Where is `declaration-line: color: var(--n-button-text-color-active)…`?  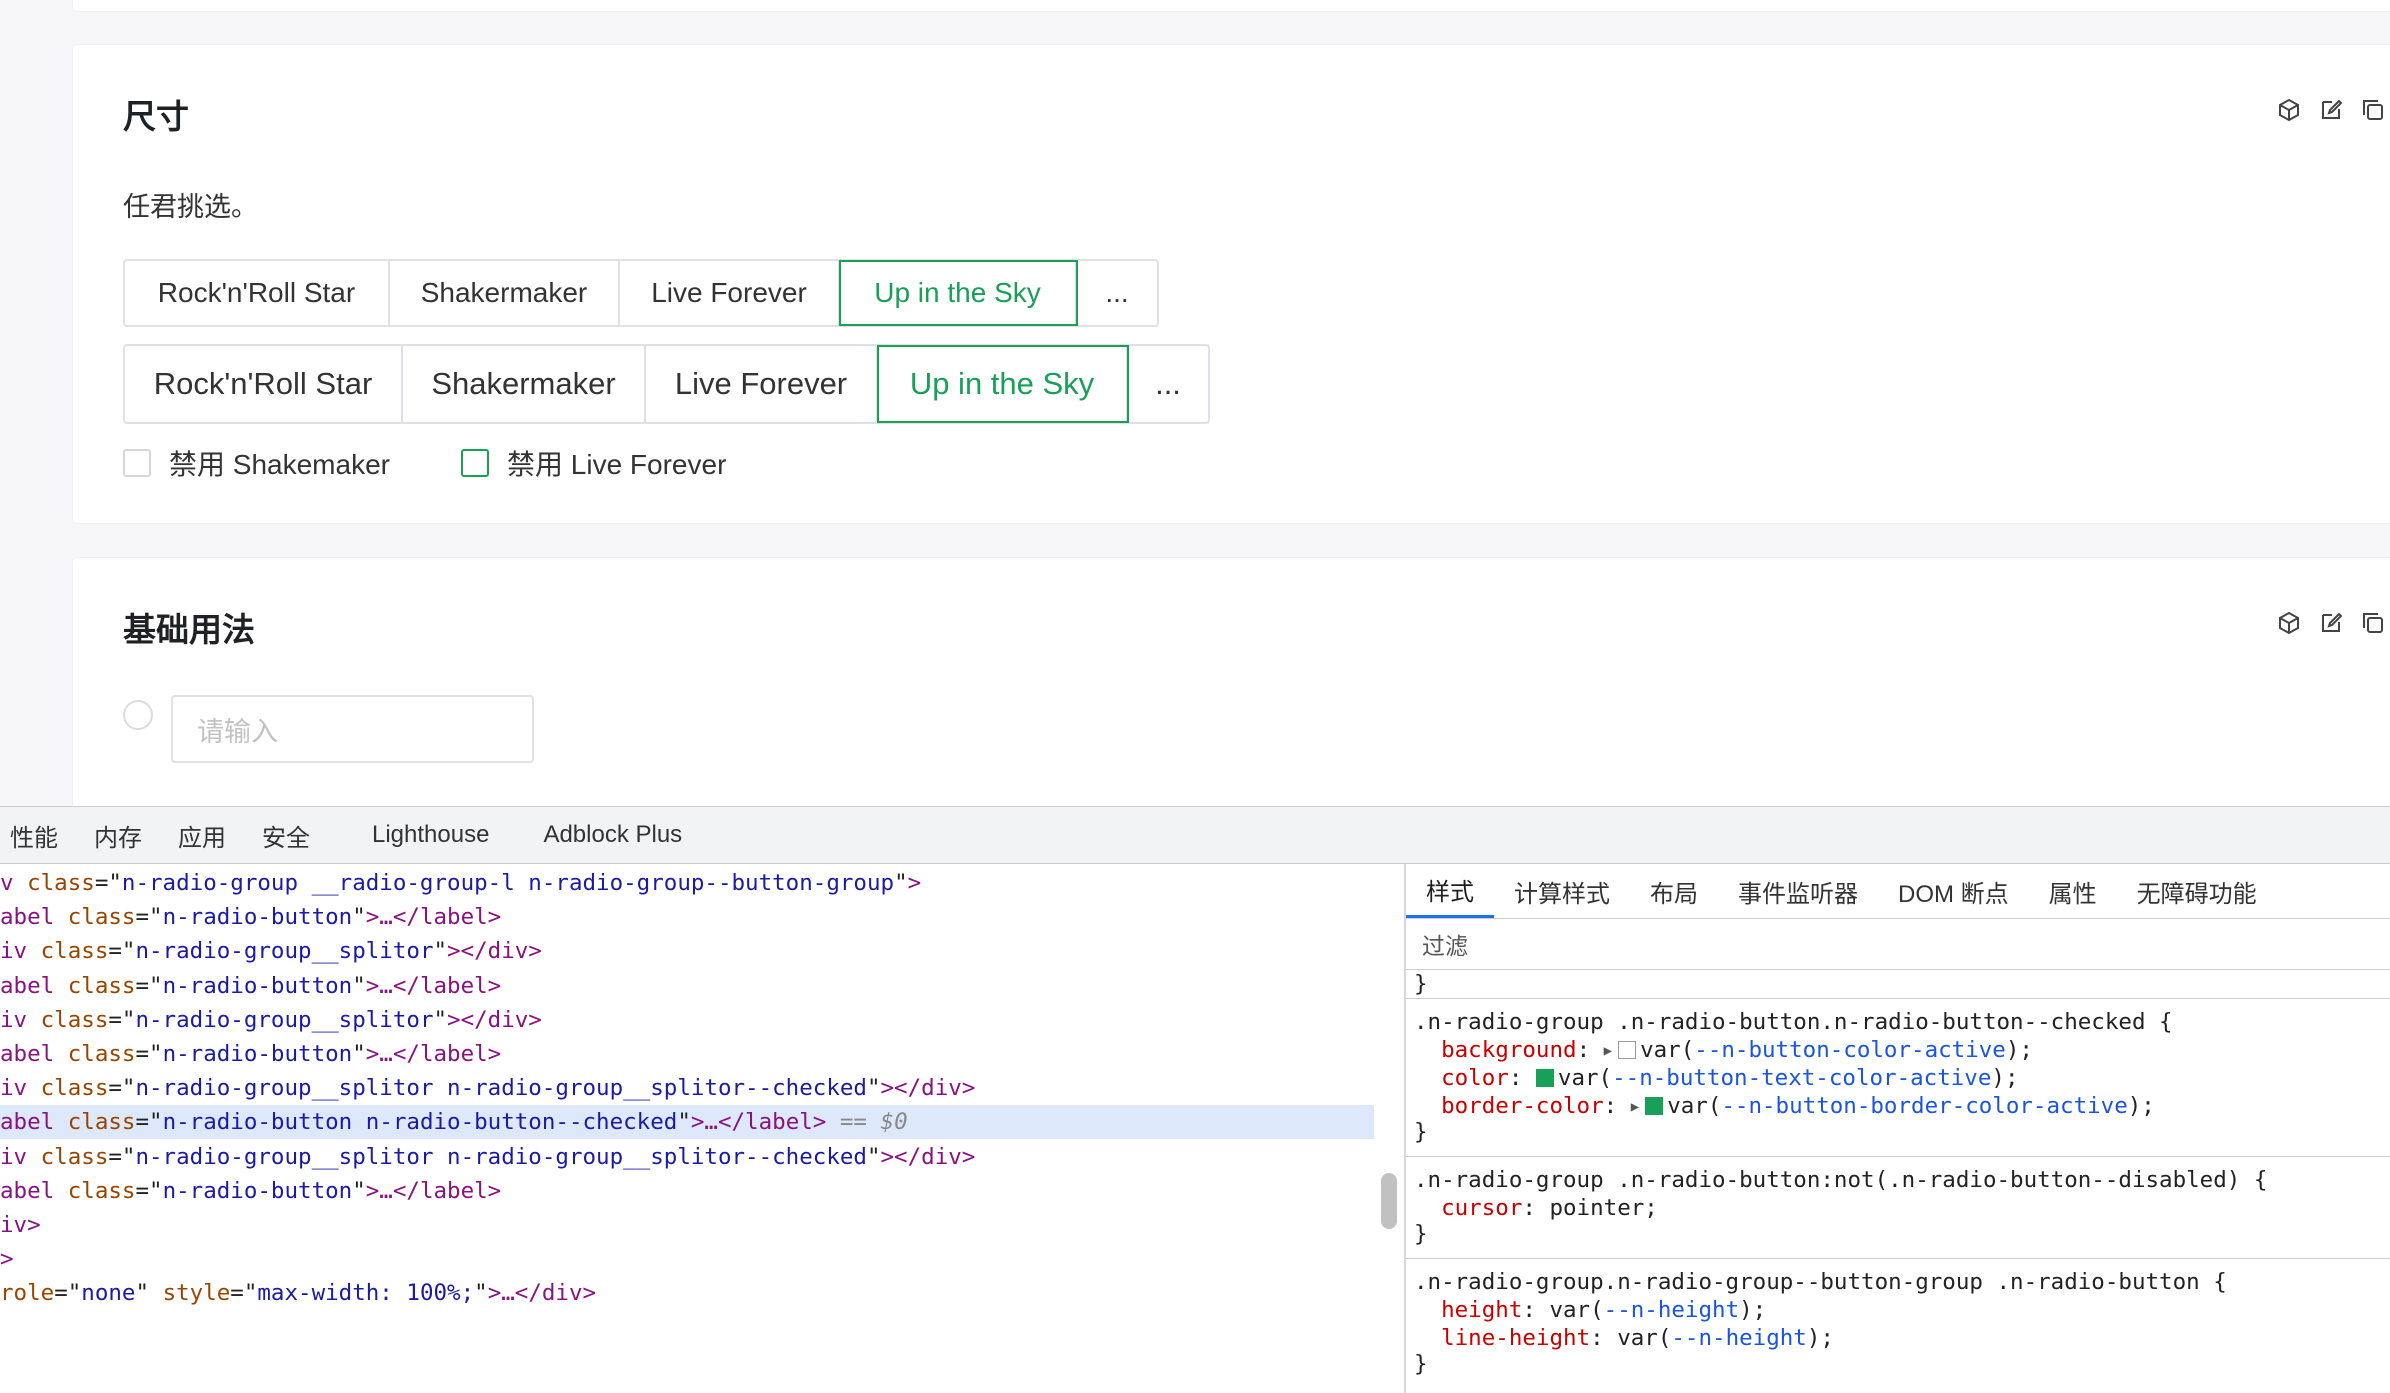
declaration-line: color: var(--n-button-text-color-active)… is located at coordinates (1716, 1078).